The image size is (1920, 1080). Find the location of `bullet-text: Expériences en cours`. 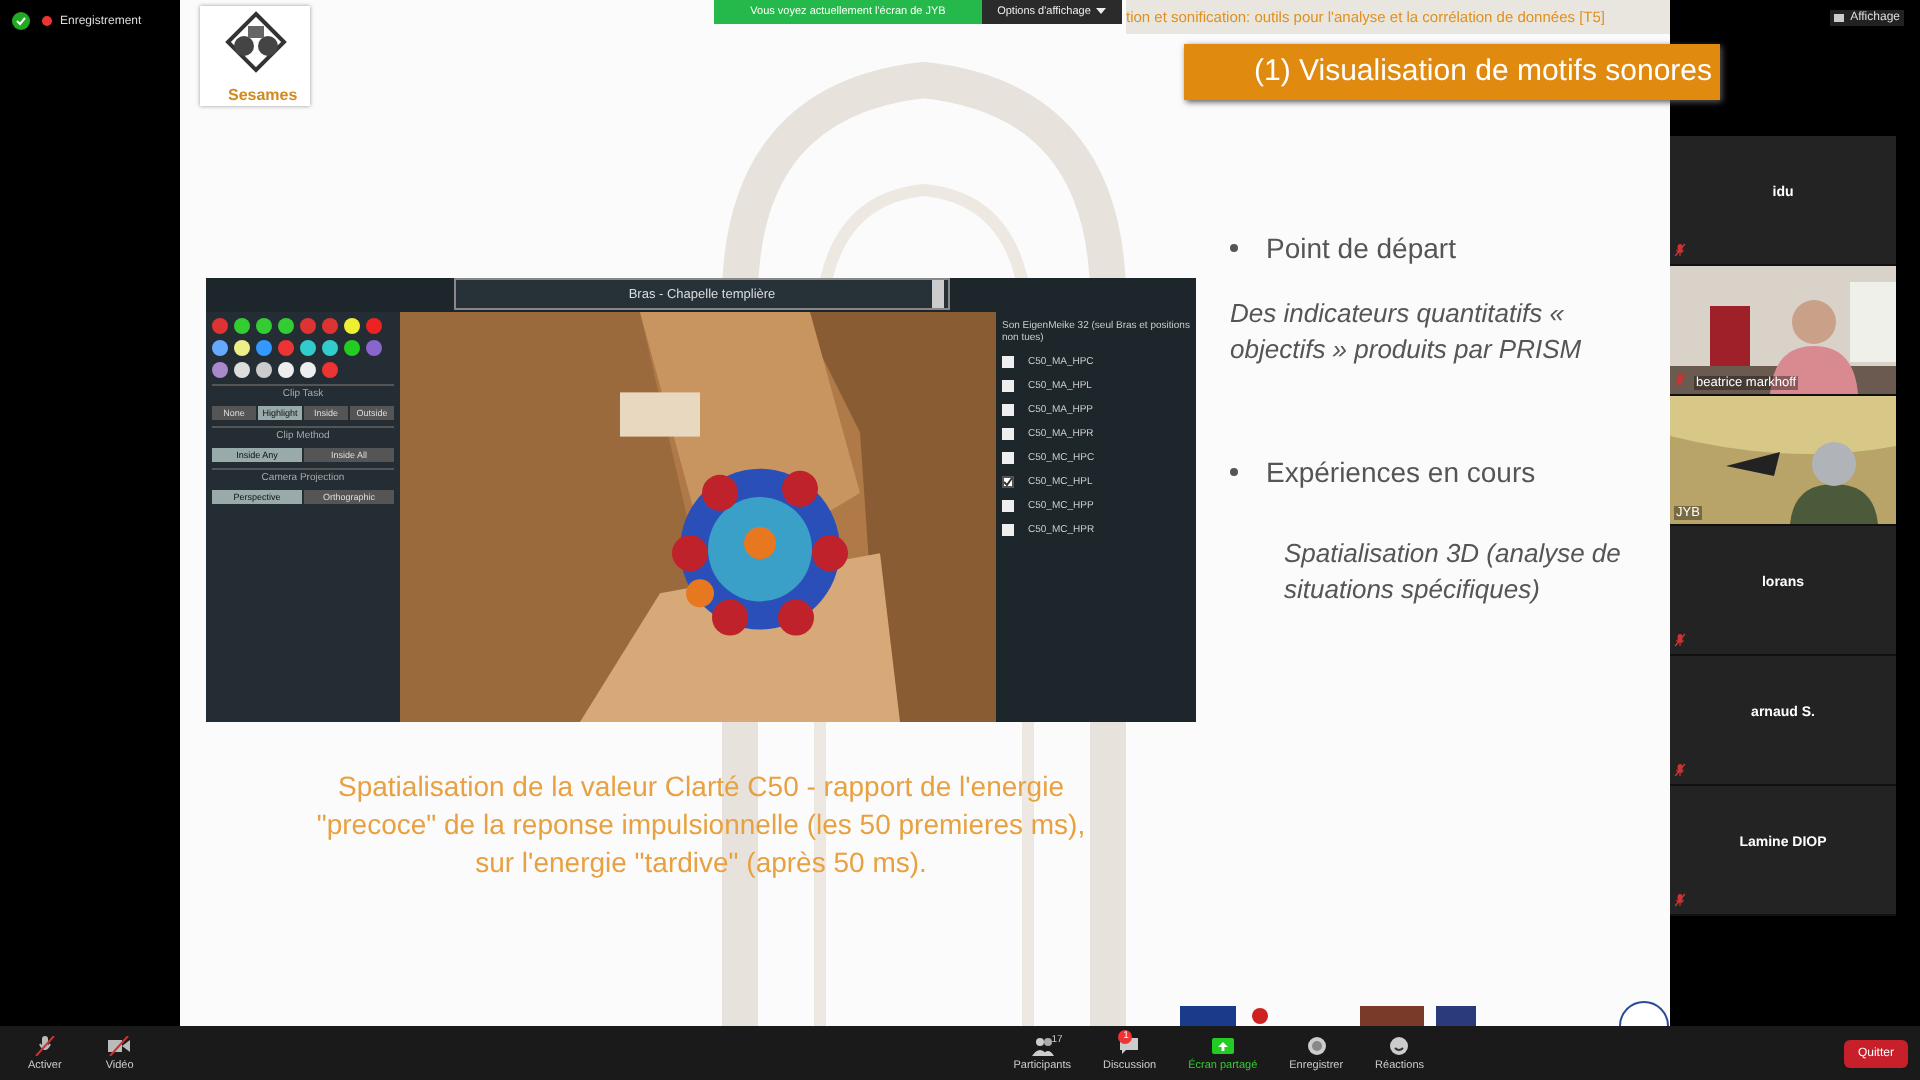

bullet-text: Expériences en cours is located at coordinates (1401, 472).